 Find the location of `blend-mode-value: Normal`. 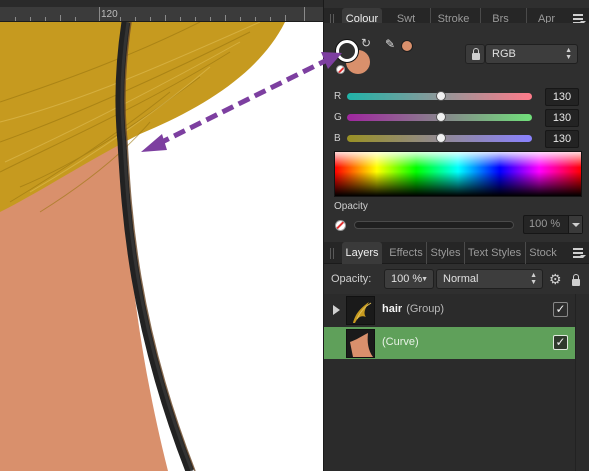

blend-mode-value: Normal is located at coordinates (461, 279).